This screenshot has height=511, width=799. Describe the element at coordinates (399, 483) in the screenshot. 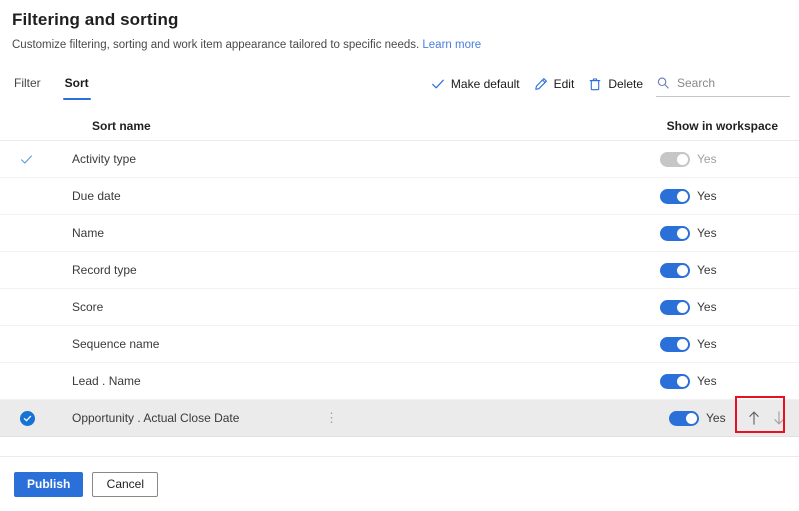

I see `footer-action-bar: Publish Cancel` at that location.